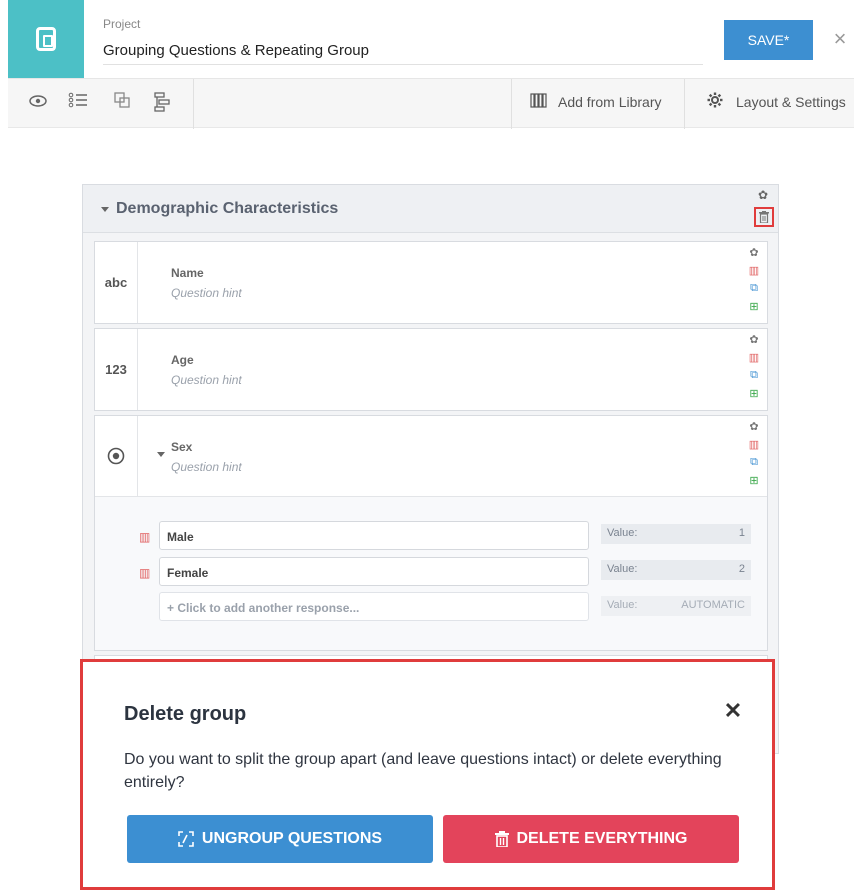 The height and width of the screenshot is (891, 854). I want to click on toolbar: Add from Library Layout & Settings, so click(431, 103).